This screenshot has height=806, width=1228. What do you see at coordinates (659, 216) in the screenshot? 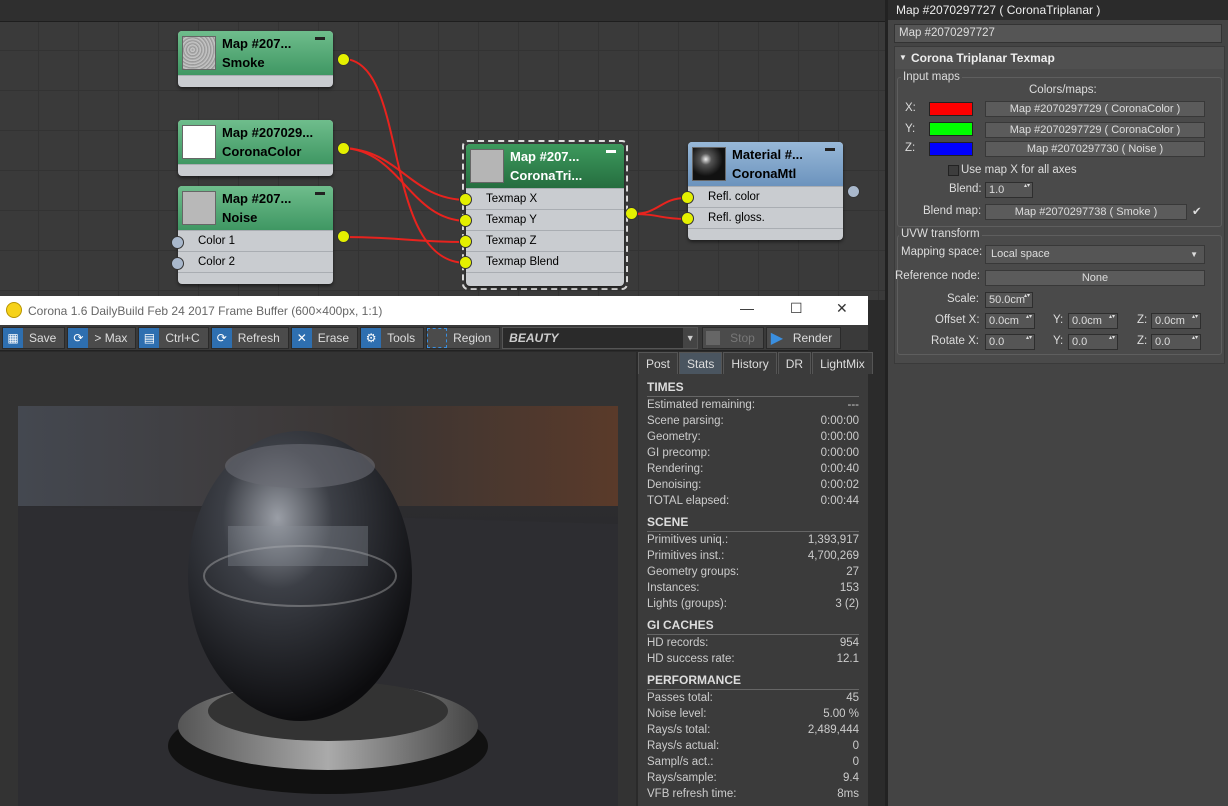
I see `wire-tri-gloss` at bounding box center [659, 216].